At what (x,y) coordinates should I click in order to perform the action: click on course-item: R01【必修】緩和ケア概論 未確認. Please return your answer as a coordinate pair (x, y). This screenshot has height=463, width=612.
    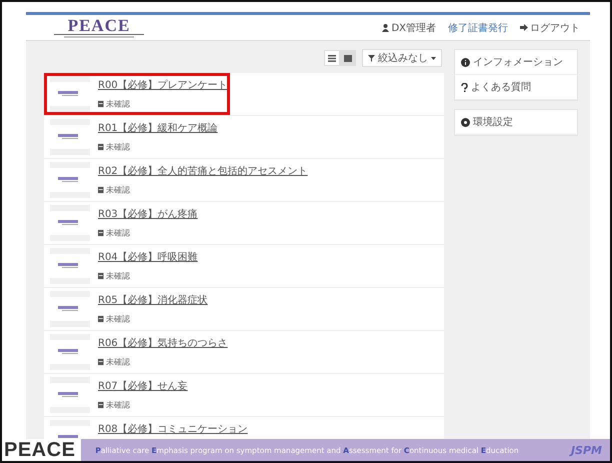
    Looking at the image, I should click on (244, 137).